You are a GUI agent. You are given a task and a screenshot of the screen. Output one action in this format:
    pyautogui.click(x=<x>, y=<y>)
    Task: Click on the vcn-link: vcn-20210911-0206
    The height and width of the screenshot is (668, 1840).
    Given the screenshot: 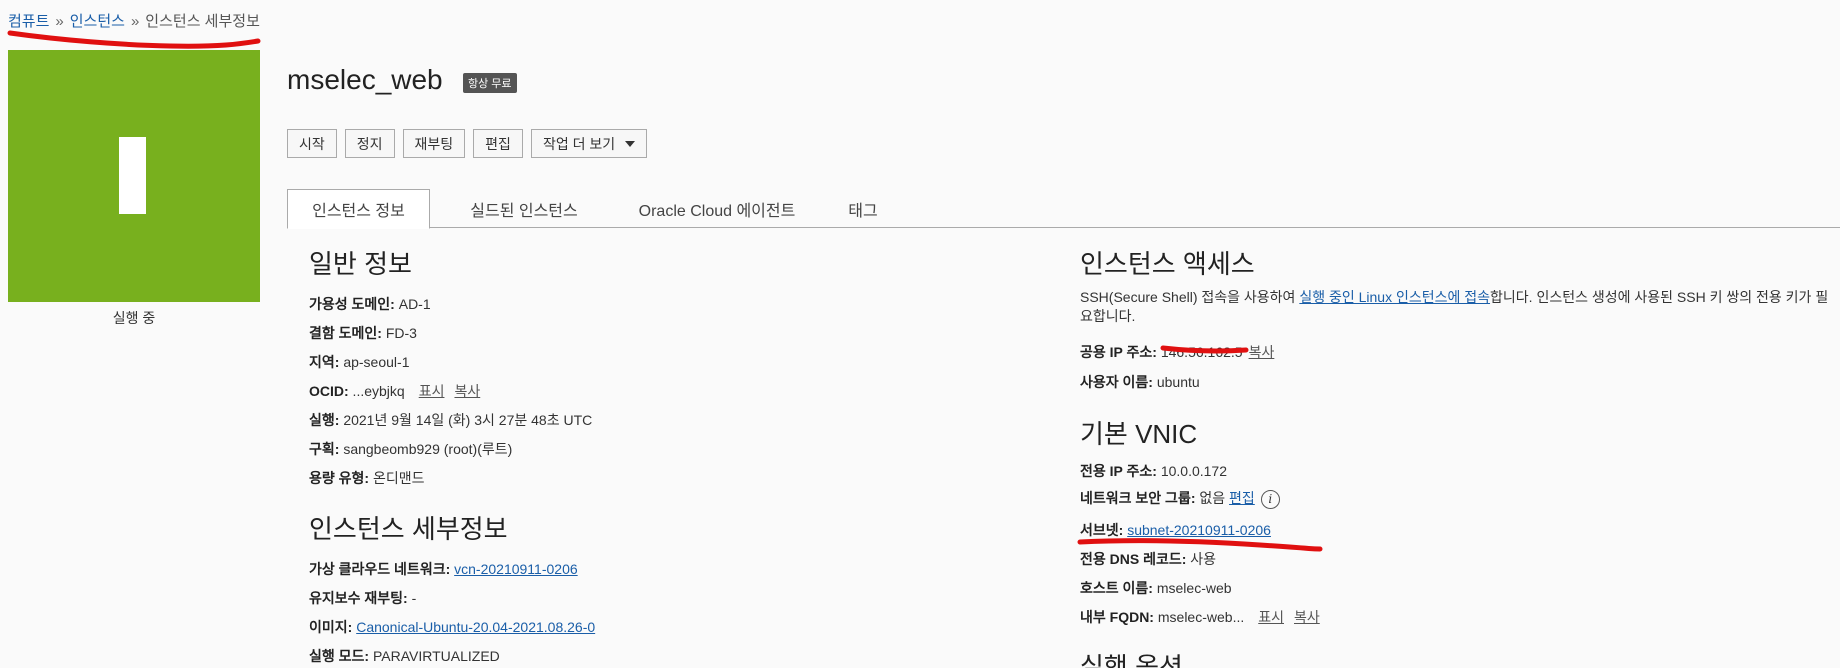 What is the action you would take?
    pyautogui.click(x=516, y=569)
    